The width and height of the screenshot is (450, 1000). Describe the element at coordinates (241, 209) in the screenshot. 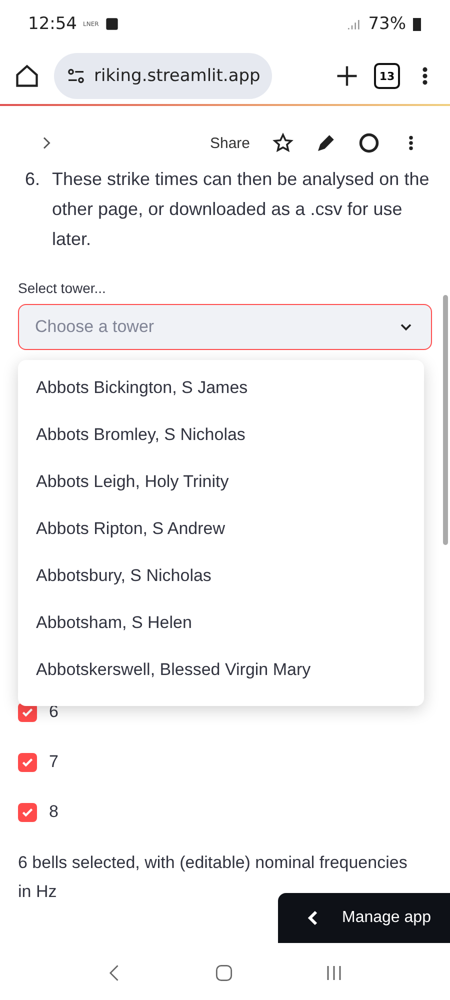

I see `instruction-text: These strike times can then be analysed on the other page, or downloaded as a .csv for use later.` at that location.